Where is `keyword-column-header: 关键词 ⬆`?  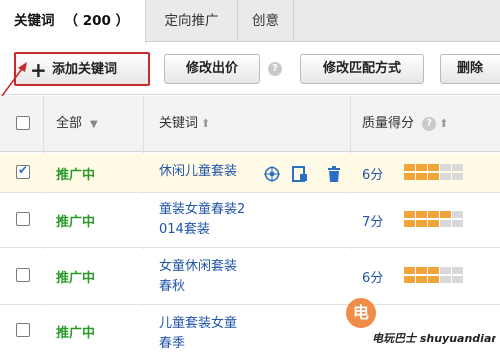
keyword-column-header: 关键词 ⬆ is located at coordinates (184, 124).